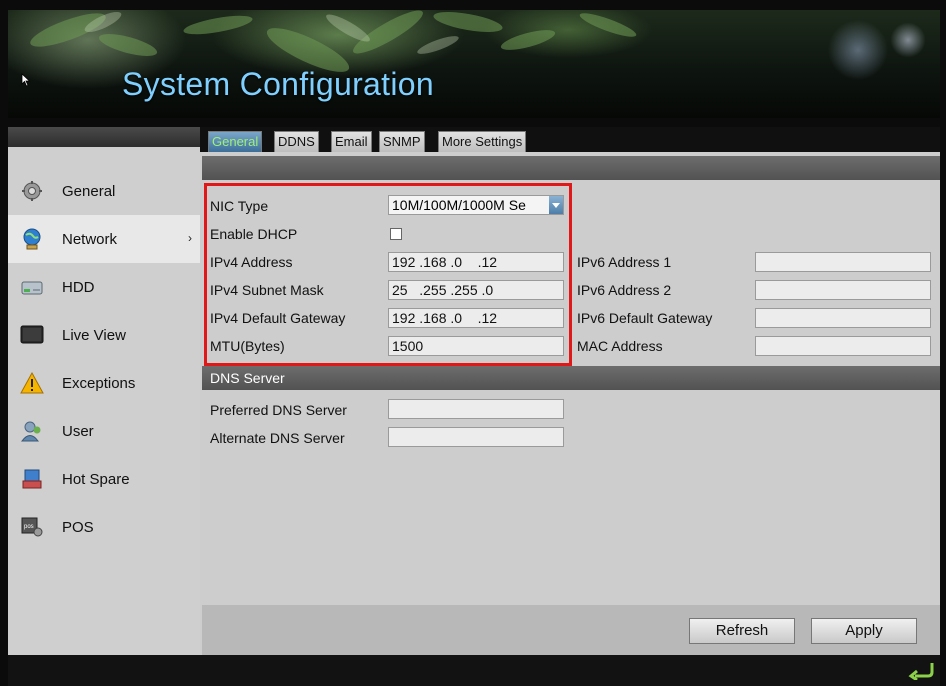  I want to click on sidebar-item-label: HDD, so click(78, 287).